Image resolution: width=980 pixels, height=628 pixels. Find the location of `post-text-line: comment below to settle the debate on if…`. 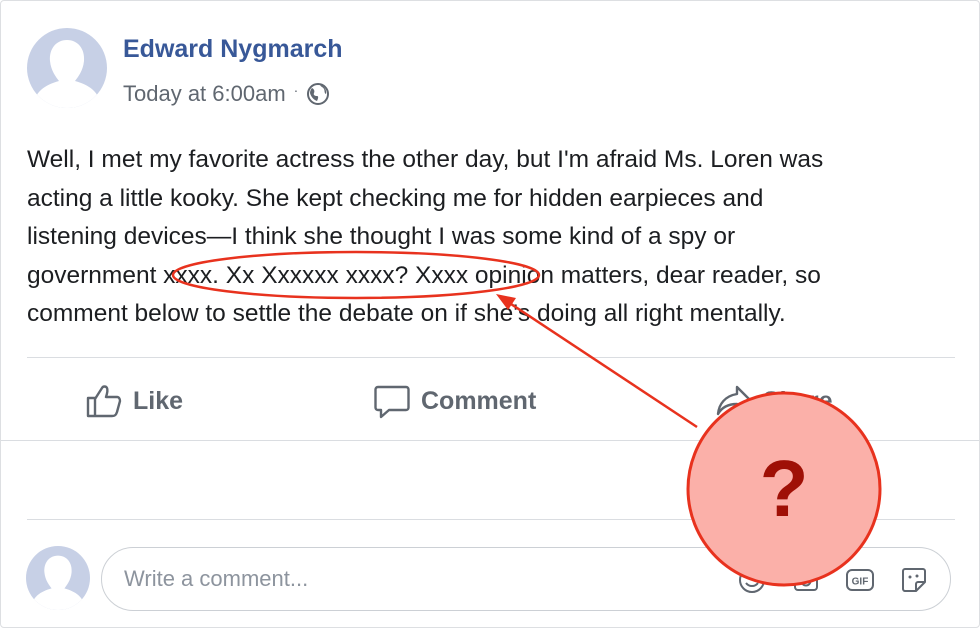

post-text-line: comment below to settle the debate on if… is located at coordinates (406, 313).